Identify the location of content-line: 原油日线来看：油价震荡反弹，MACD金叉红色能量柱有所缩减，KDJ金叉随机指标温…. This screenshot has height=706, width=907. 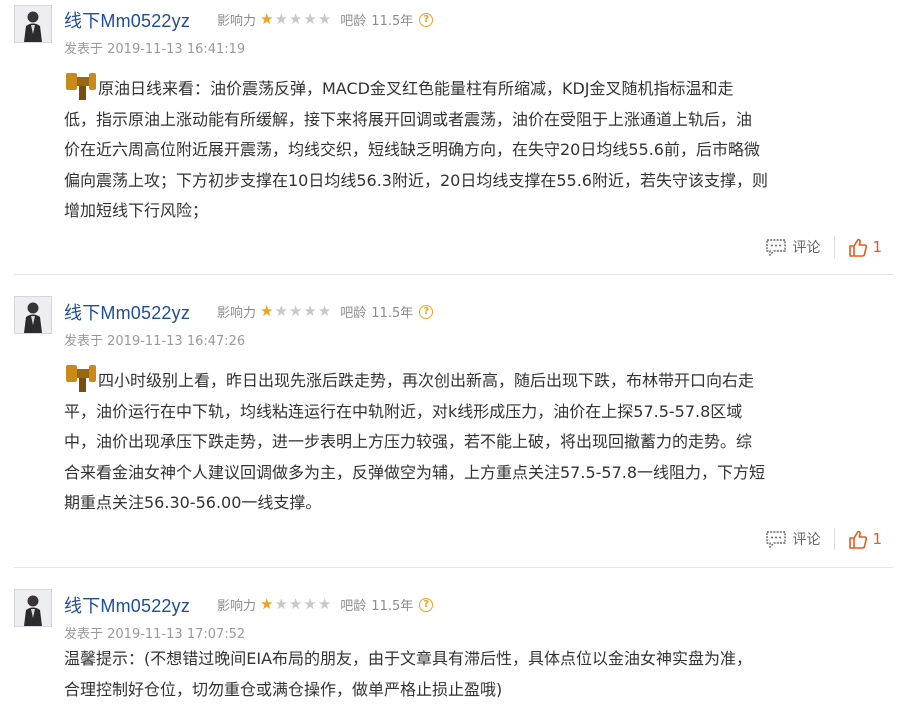
(474, 87).